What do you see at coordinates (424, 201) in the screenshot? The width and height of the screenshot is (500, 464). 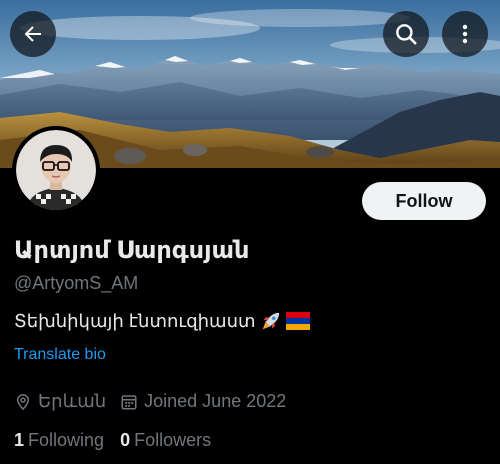 I see `follow-button: Follow` at bounding box center [424, 201].